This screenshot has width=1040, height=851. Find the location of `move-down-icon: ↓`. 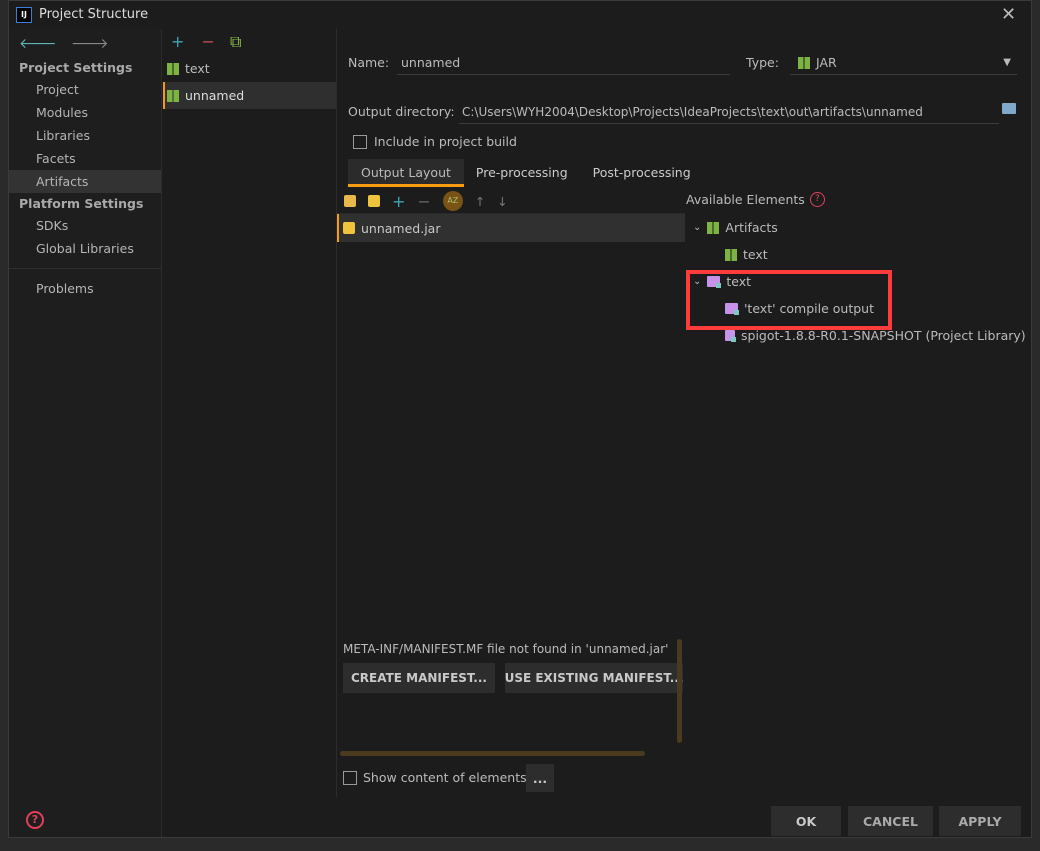

move-down-icon: ↓ is located at coordinates (502, 201).